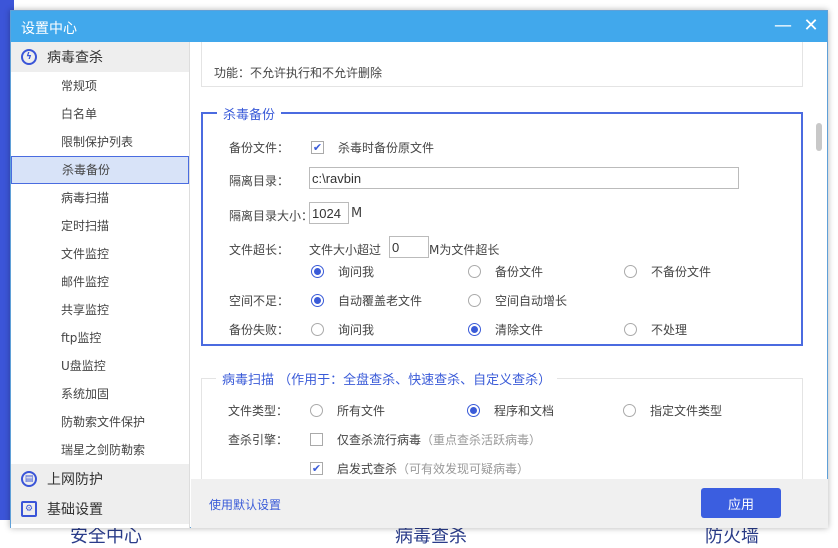  I want to click on option-label: 清除文件, so click(519, 330).